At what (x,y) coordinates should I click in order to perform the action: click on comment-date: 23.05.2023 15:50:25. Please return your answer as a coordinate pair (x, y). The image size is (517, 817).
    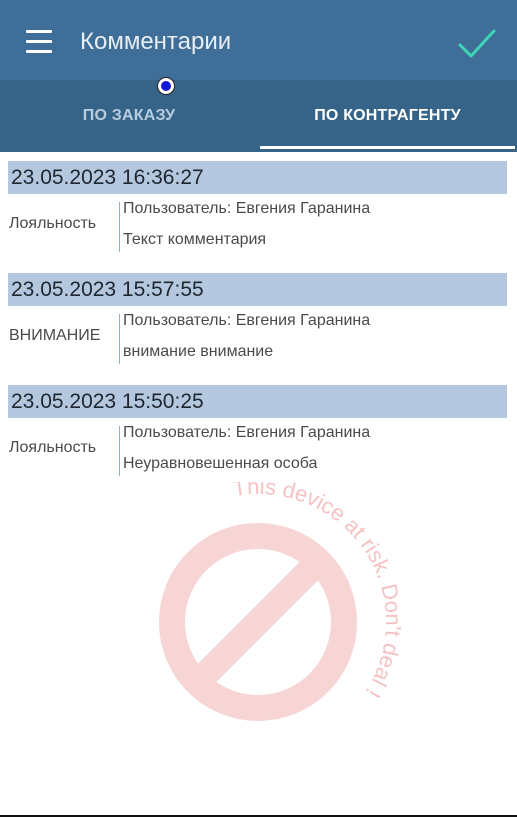
    Looking at the image, I should click on (257, 401).